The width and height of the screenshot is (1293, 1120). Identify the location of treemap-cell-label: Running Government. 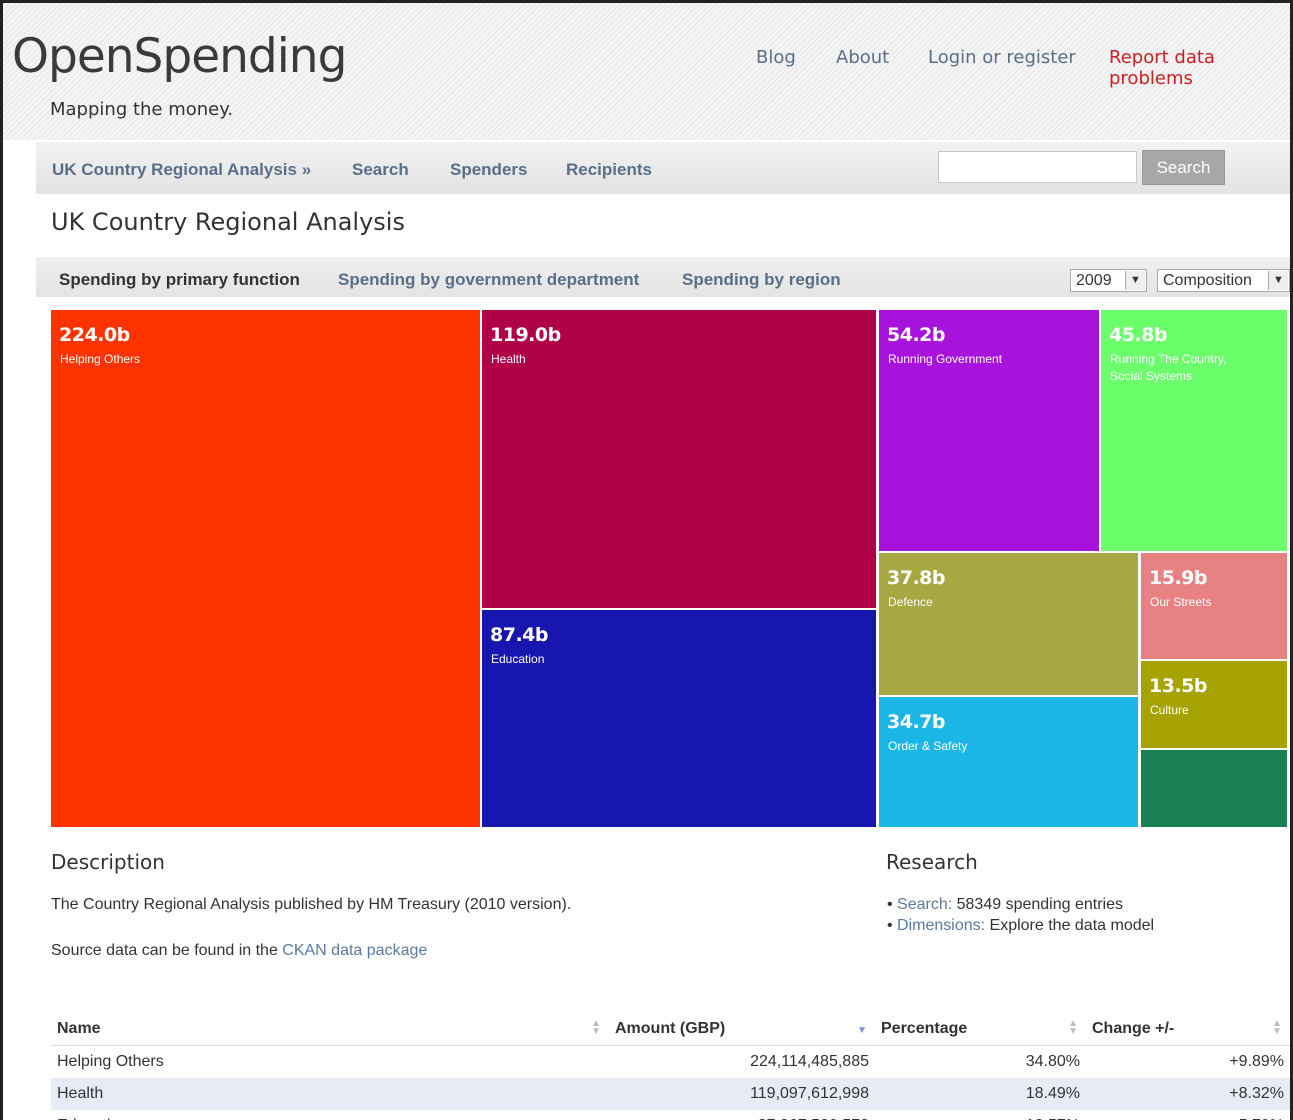
(945, 359).